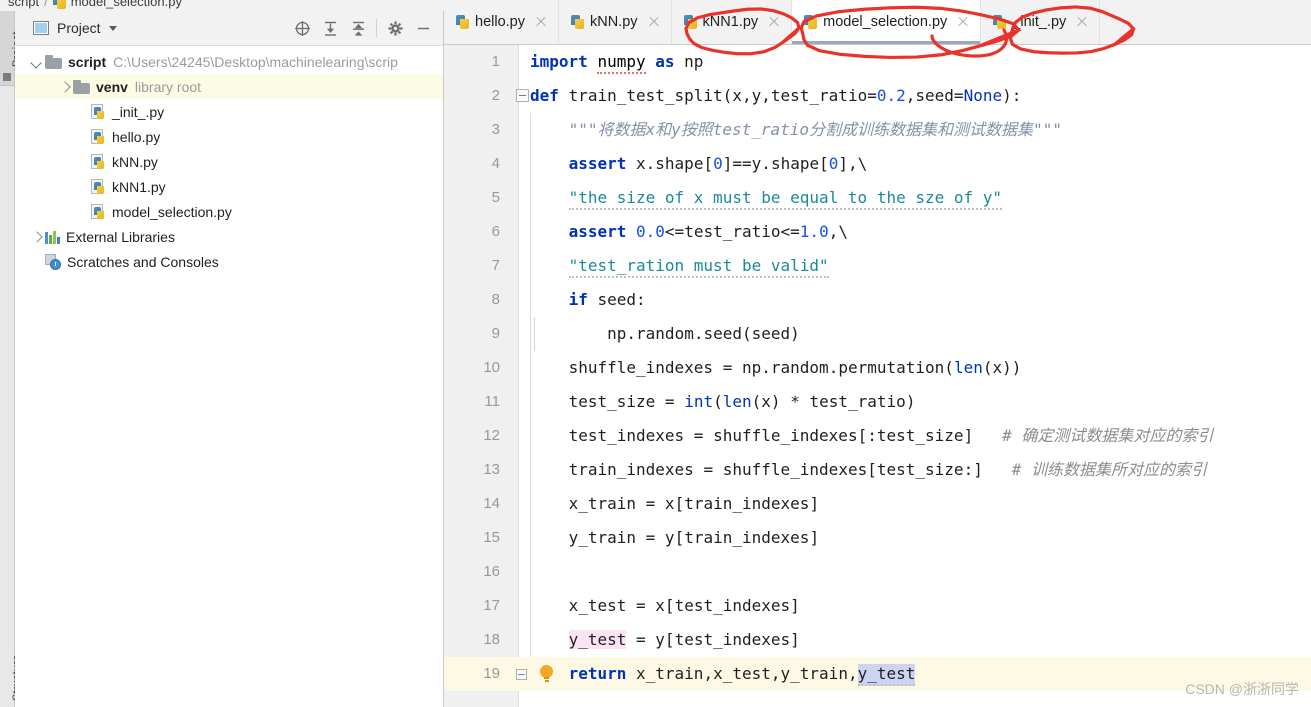 Image resolution: width=1311 pixels, height=707 pixels. Describe the element at coordinates (877, 640) in the screenshot. I see `code-line: 18 y_test = y[test_indexes]` at that location.